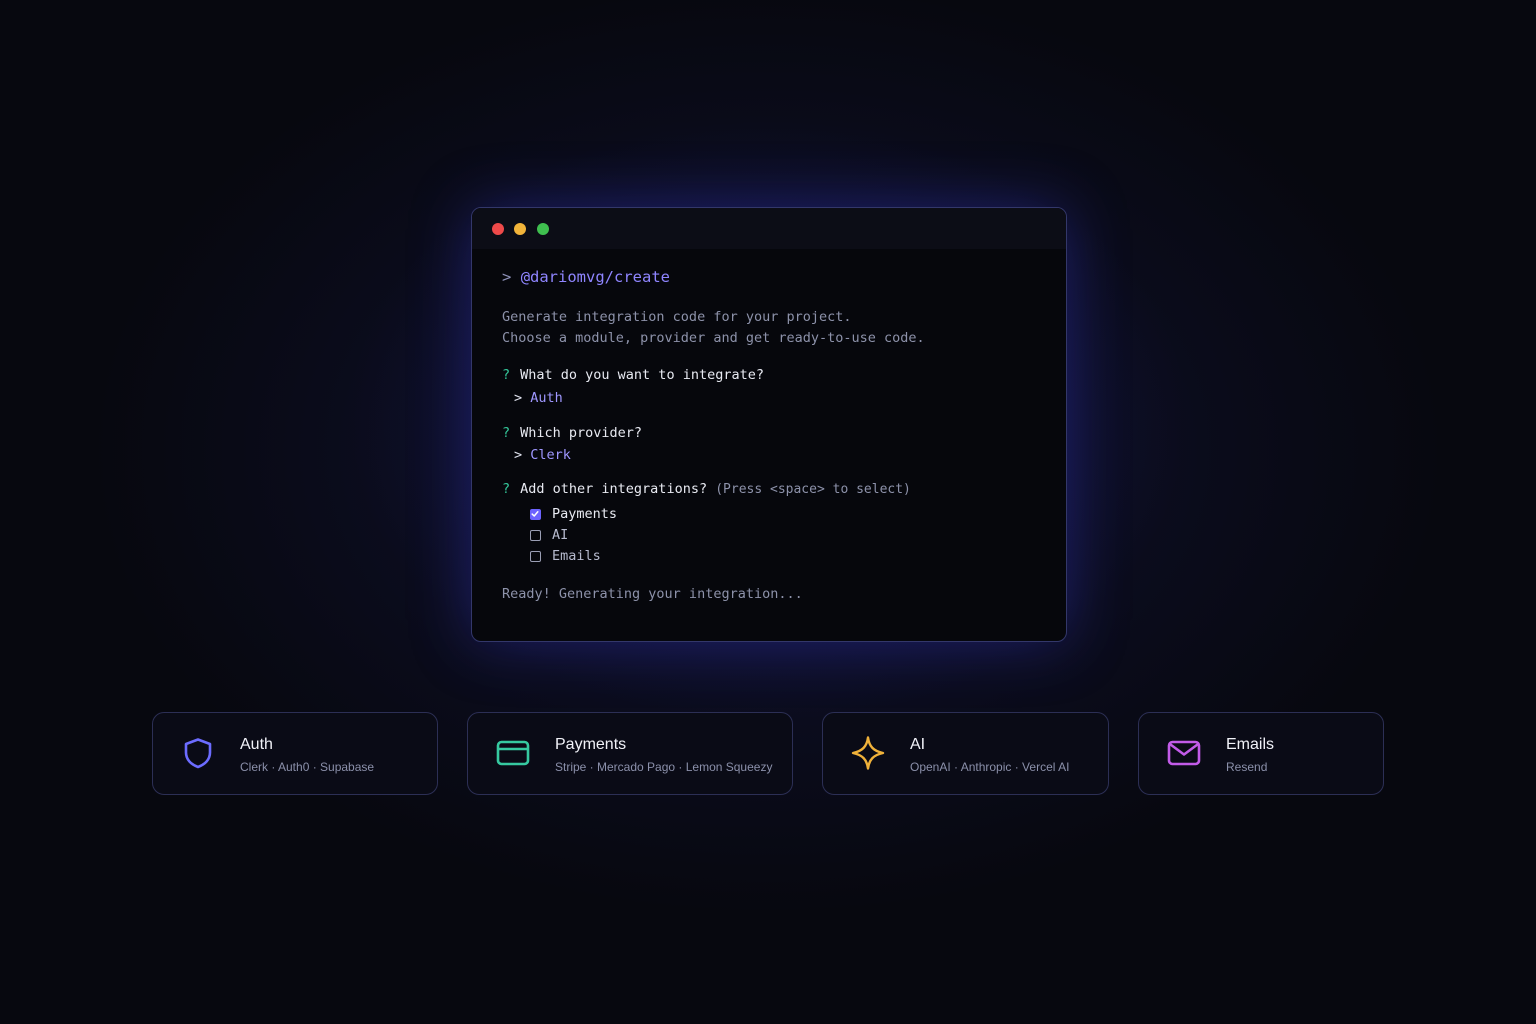 The image size is (1536, 1024). Describe the element at coordinates (1184, 753) in the screenshot. I see `mail-icon` at that location.